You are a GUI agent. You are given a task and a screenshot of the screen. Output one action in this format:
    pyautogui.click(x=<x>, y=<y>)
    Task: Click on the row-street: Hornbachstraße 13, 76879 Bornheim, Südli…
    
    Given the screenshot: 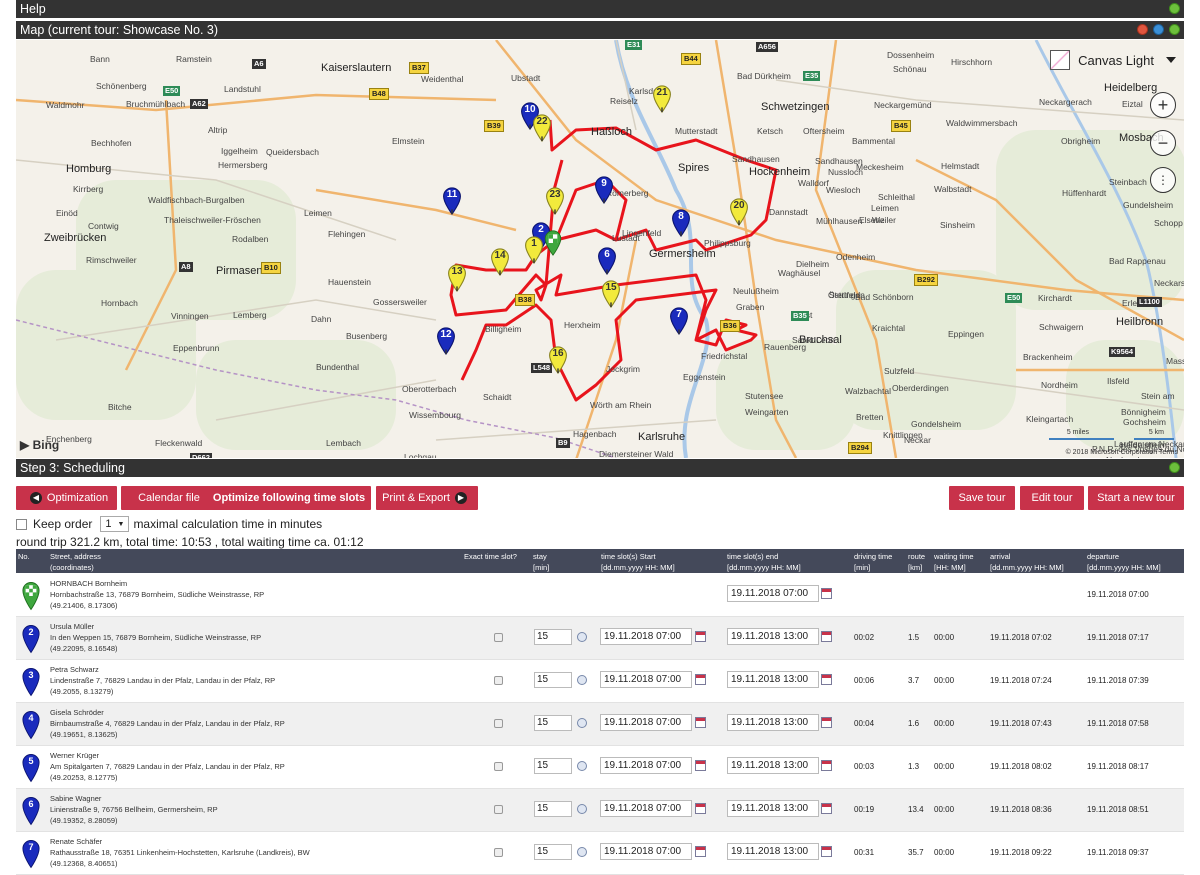 What is the action you would take?
    pyautogui.click(x=157, y=594)
    